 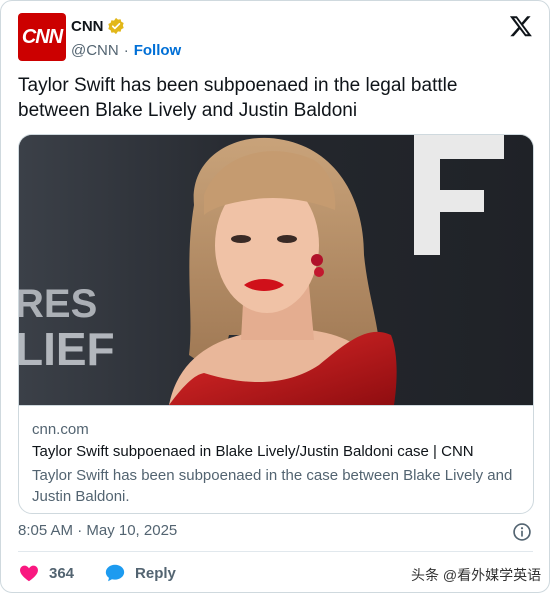 I want to click on handle: @CNN, so click(x=95, y=50).